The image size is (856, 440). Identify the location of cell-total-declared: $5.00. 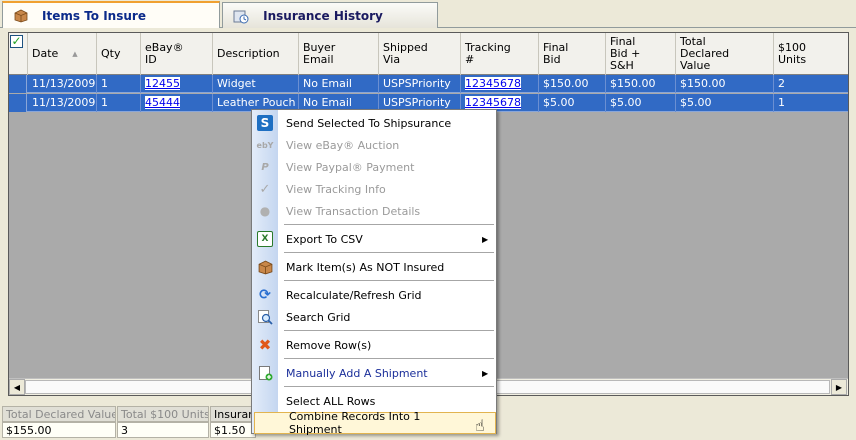
(725, 103).